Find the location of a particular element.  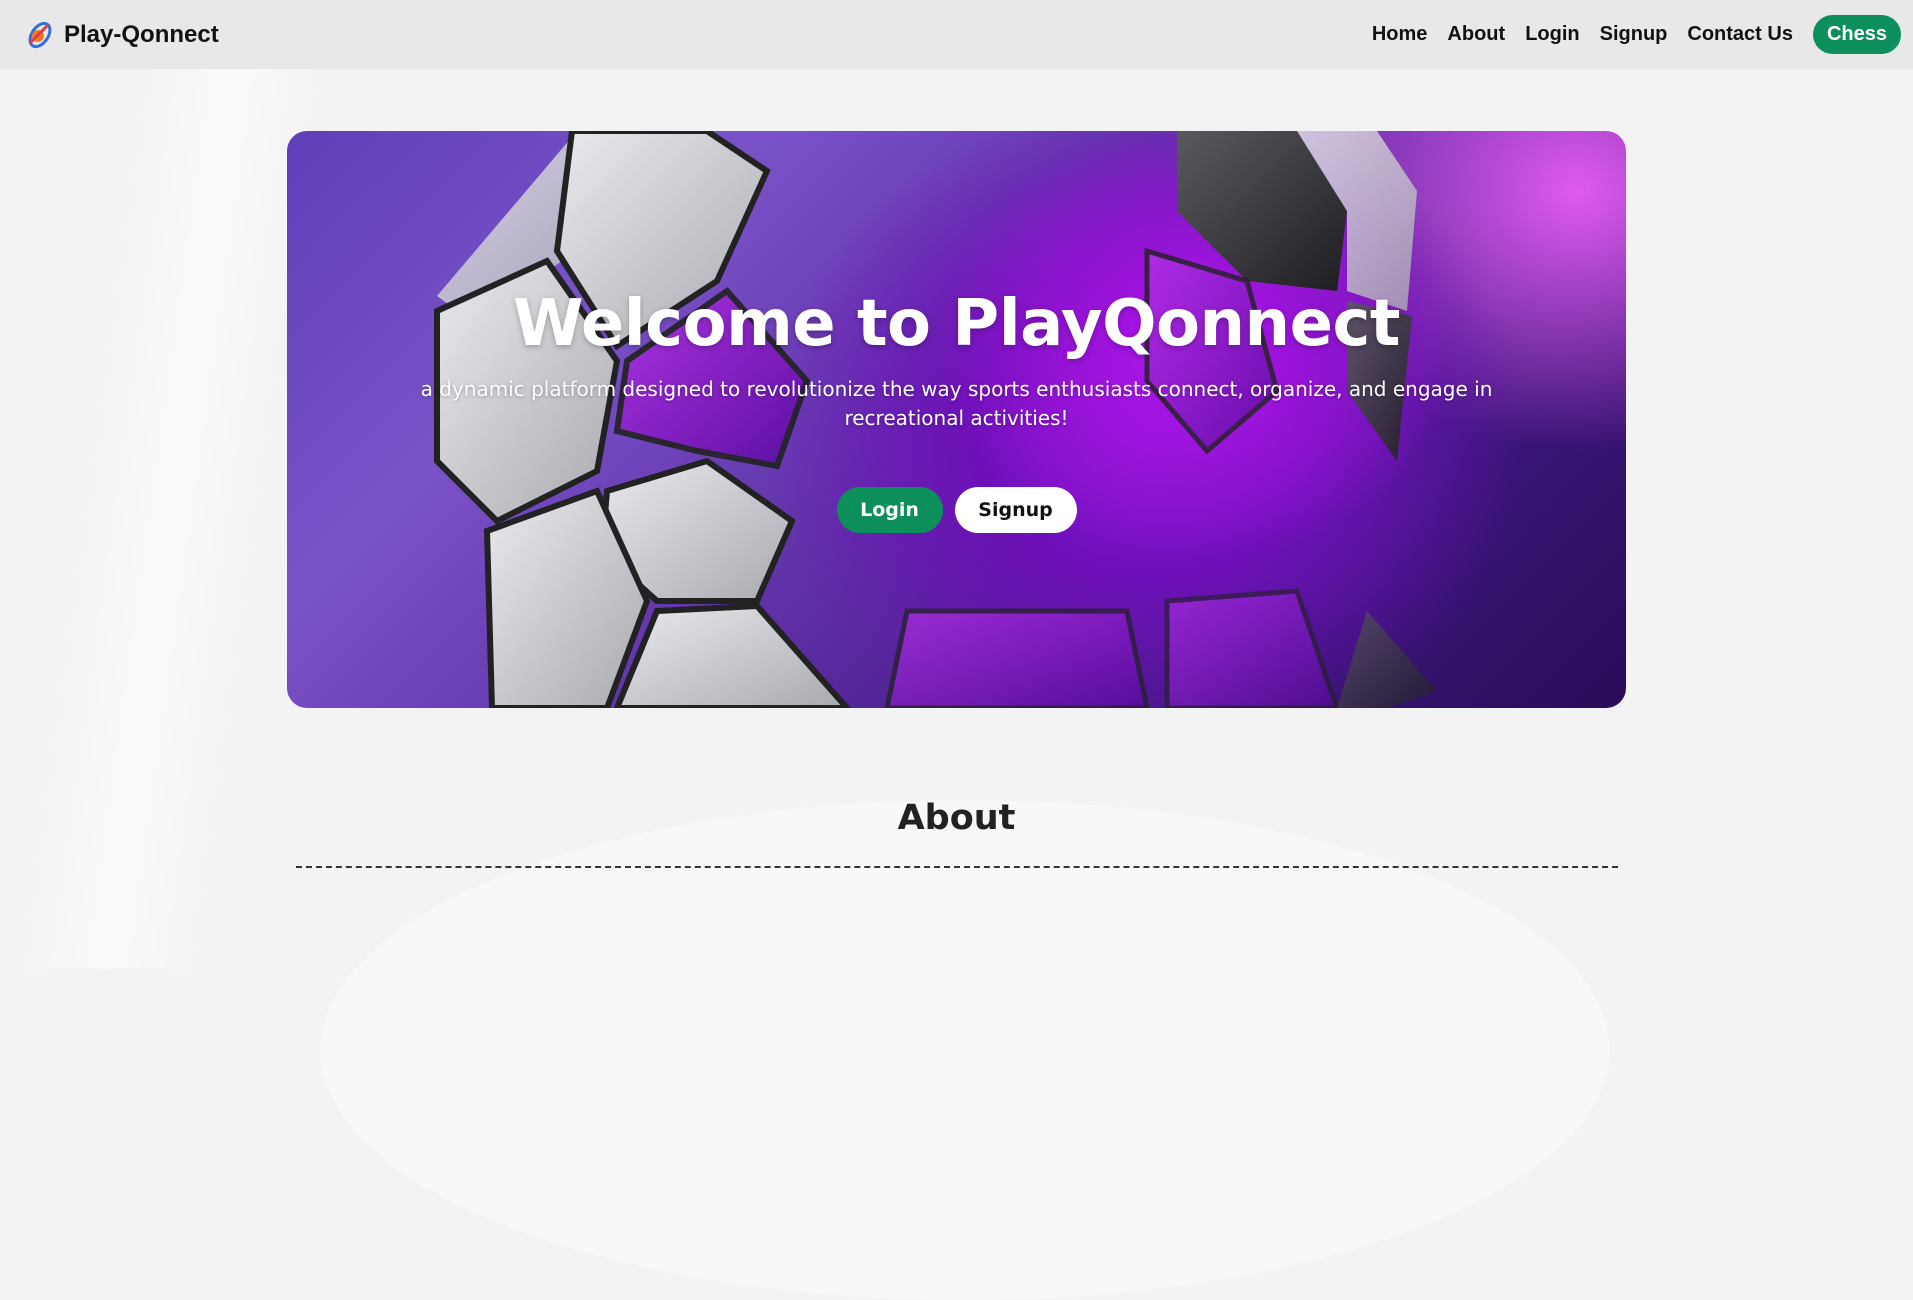

logo-icon is located at coordinates (40, 35).